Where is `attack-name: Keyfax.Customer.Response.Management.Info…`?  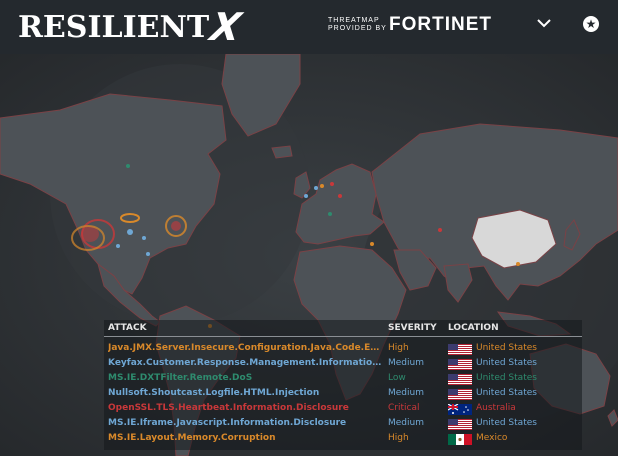 attack-name: Keyfax.Customer.Response.Management.Info… is located at coordinates (246, 363).